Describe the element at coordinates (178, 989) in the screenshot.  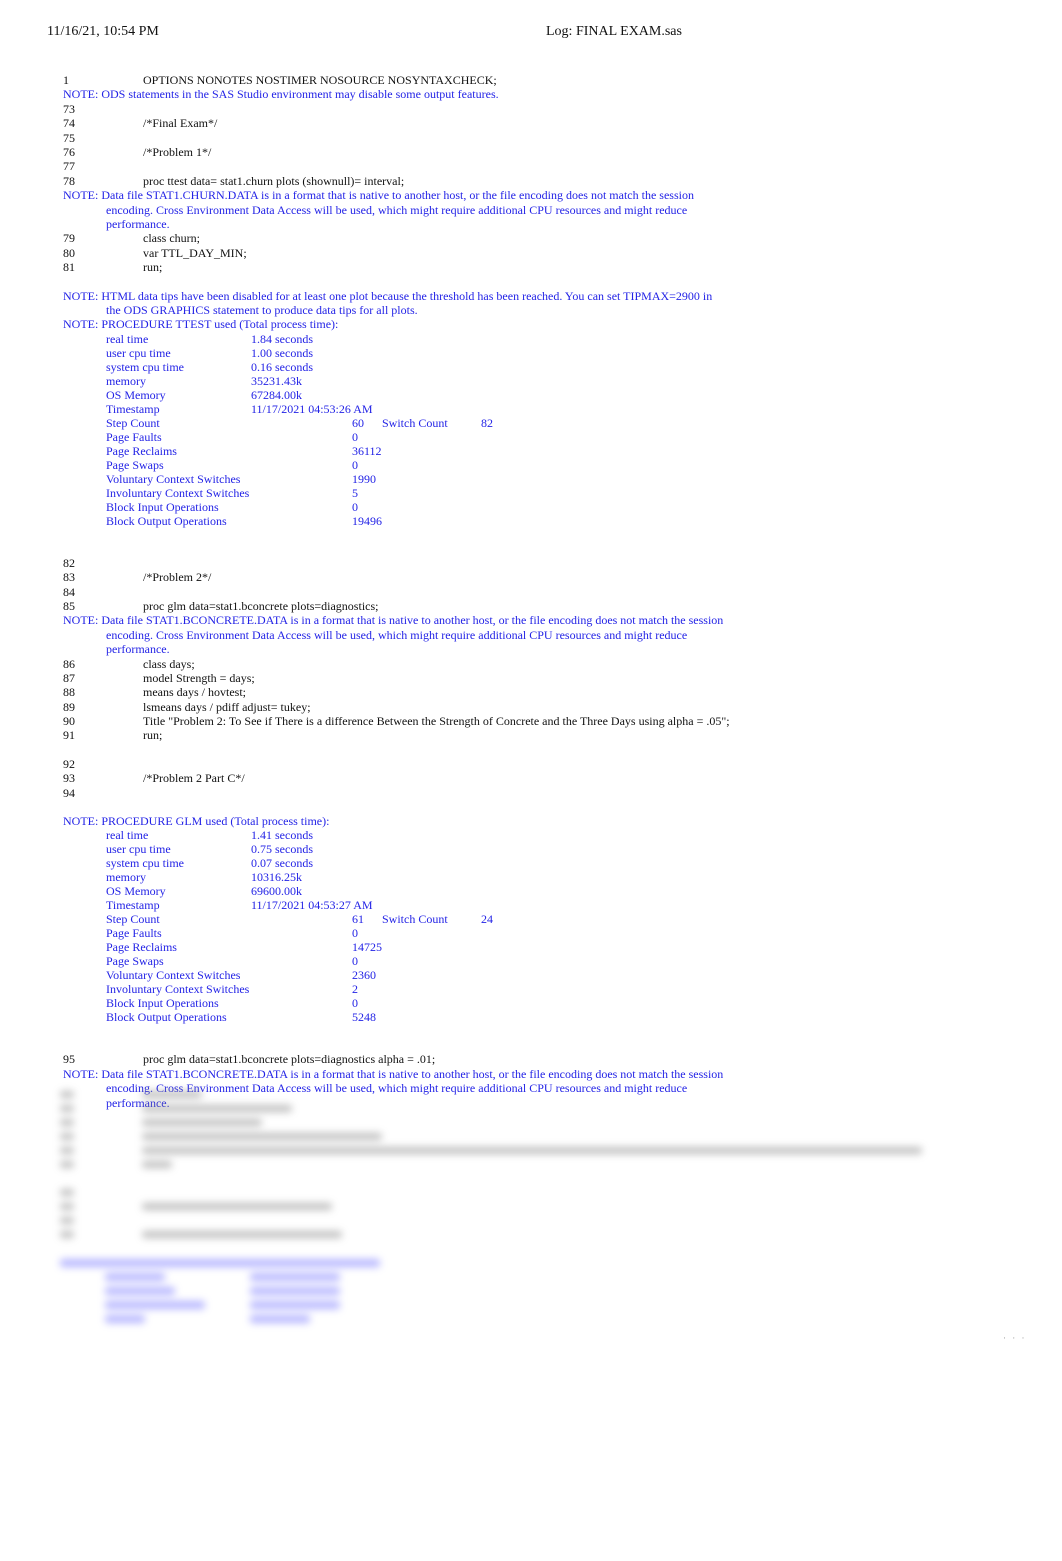
I see `stat-label: Involuntary Context Switches` at that location.